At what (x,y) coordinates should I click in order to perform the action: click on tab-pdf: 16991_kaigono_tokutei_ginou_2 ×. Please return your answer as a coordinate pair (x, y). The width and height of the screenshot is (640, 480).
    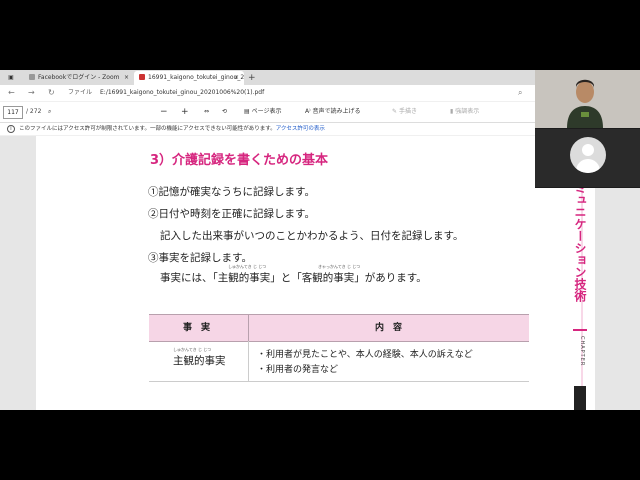
    Looking at the image, I should click on (189, 78).